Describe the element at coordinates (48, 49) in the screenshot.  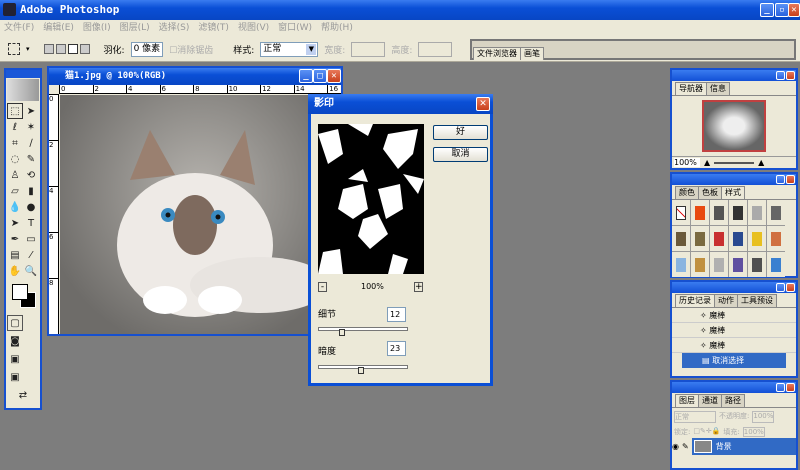
I see `new-selection-icon` at that location.